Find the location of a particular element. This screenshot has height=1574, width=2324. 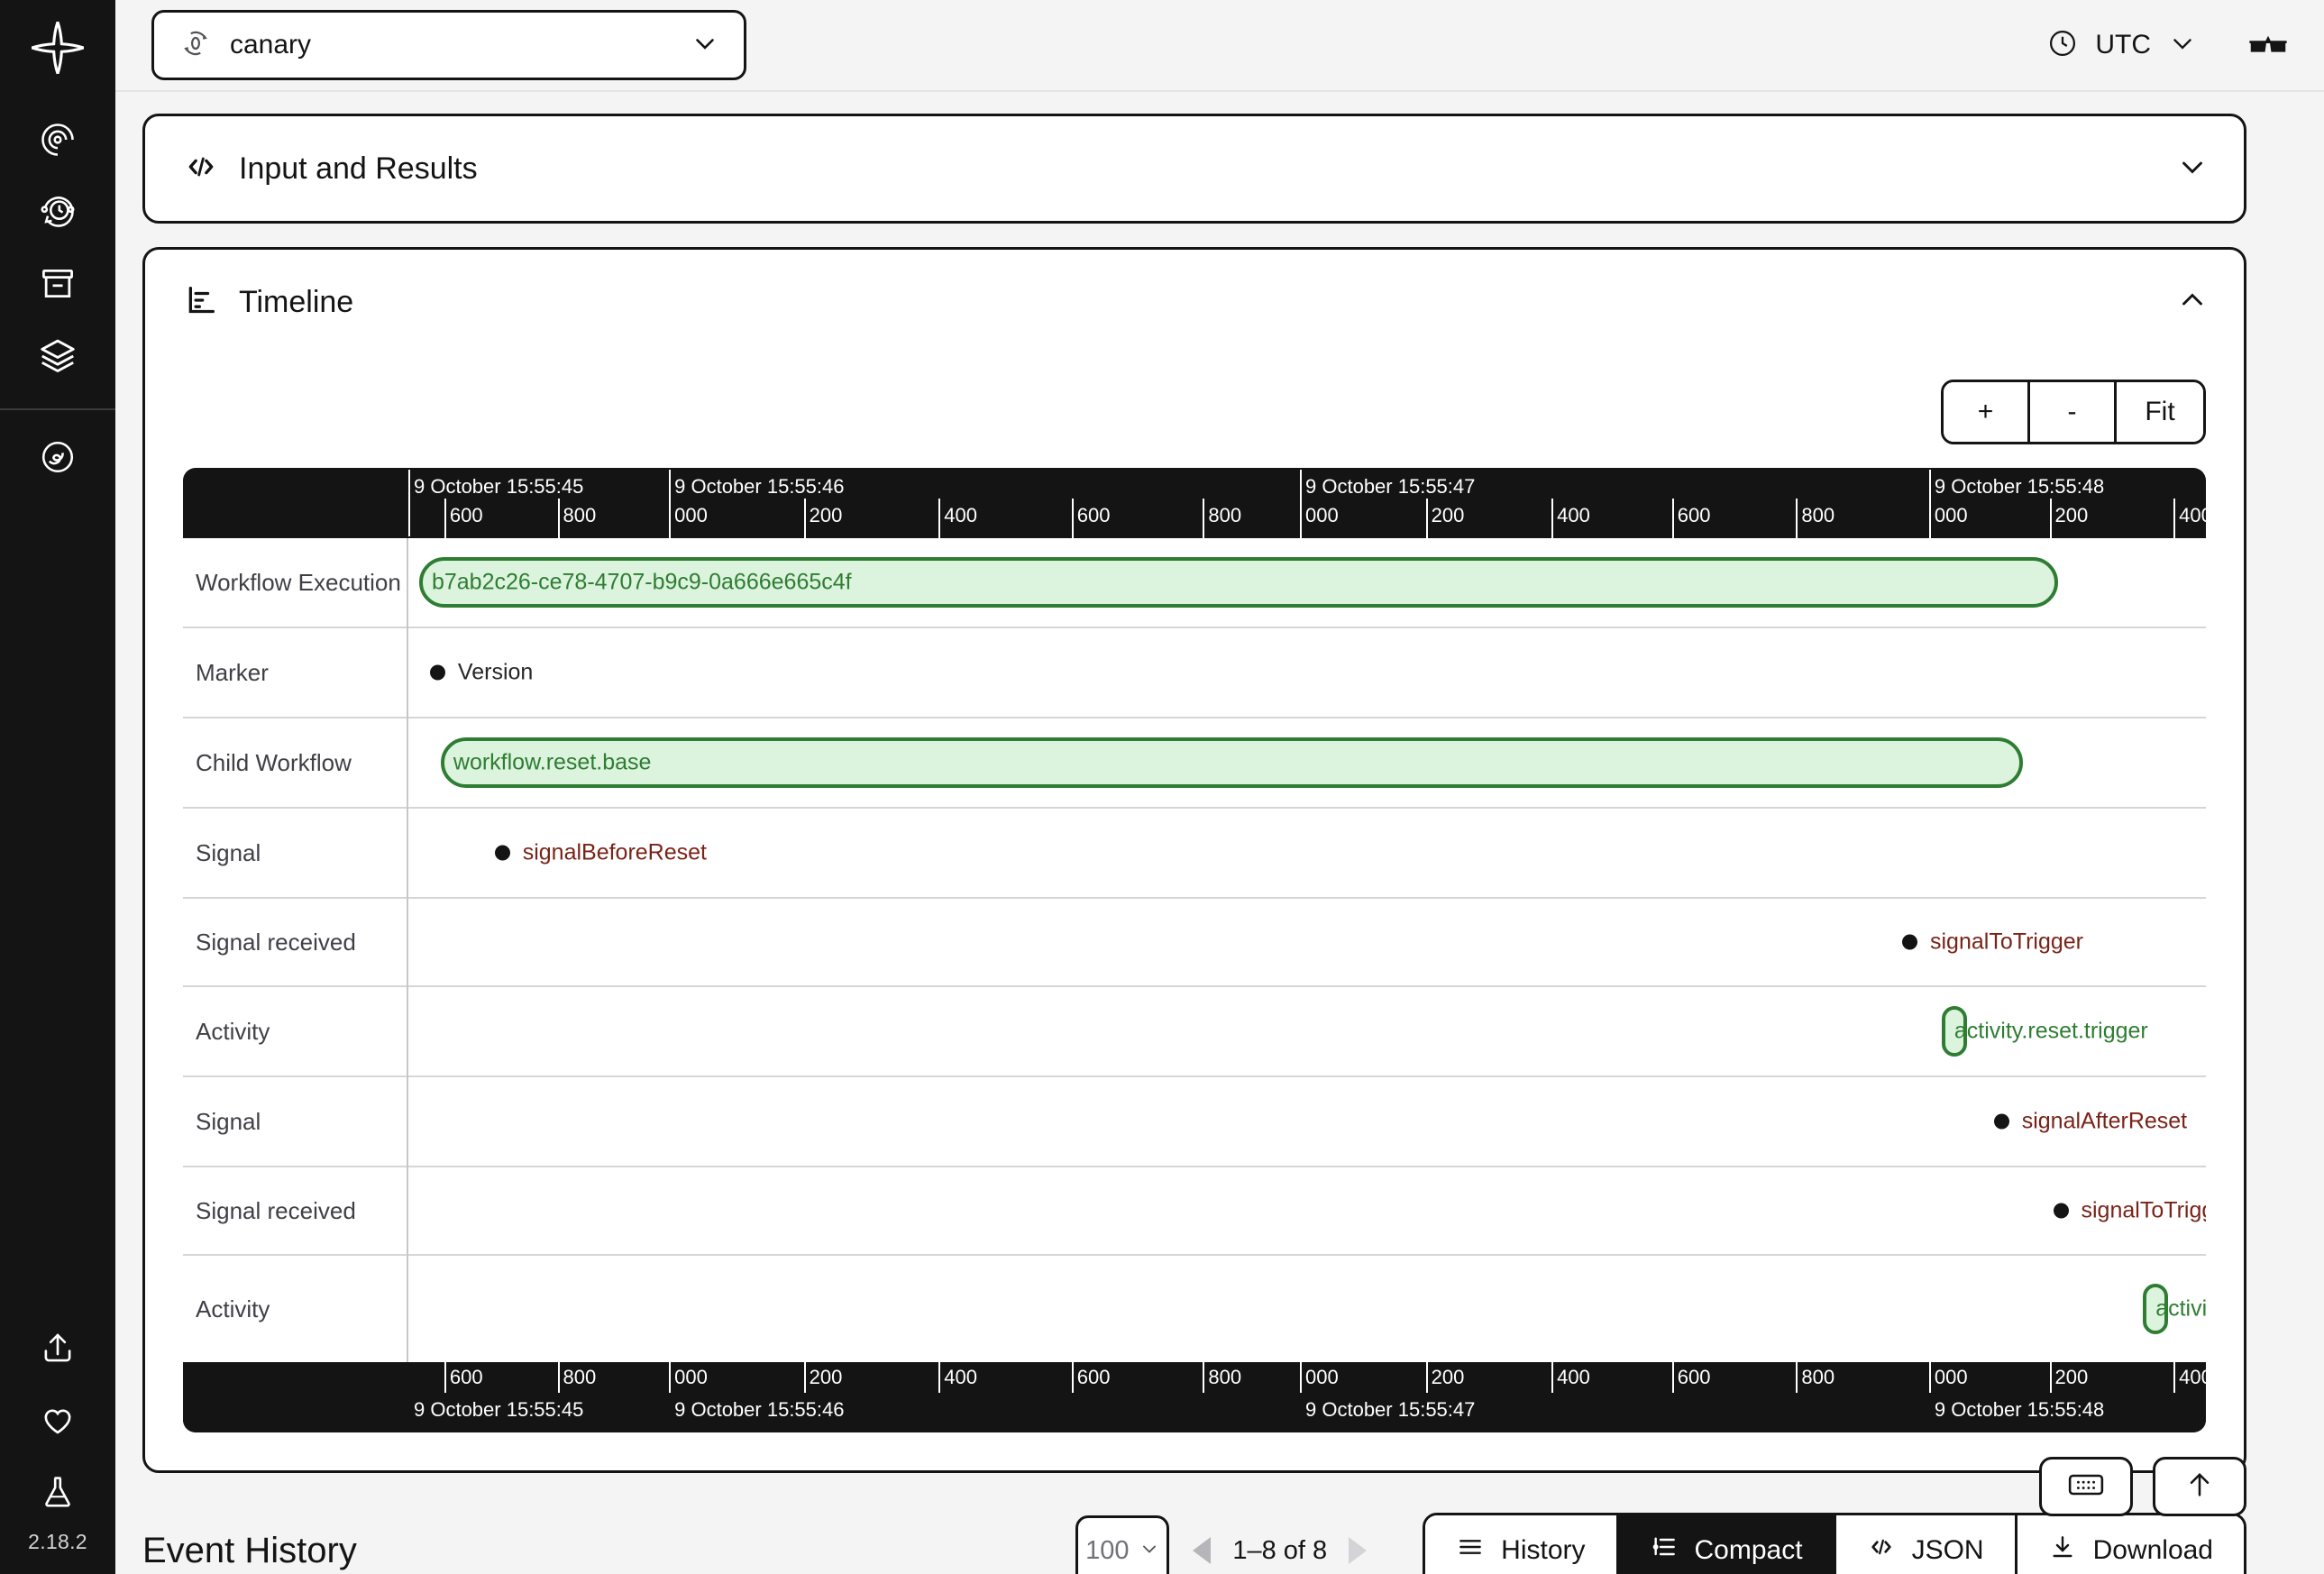

tab-download: Download is located at coordinates (2130, 1544).